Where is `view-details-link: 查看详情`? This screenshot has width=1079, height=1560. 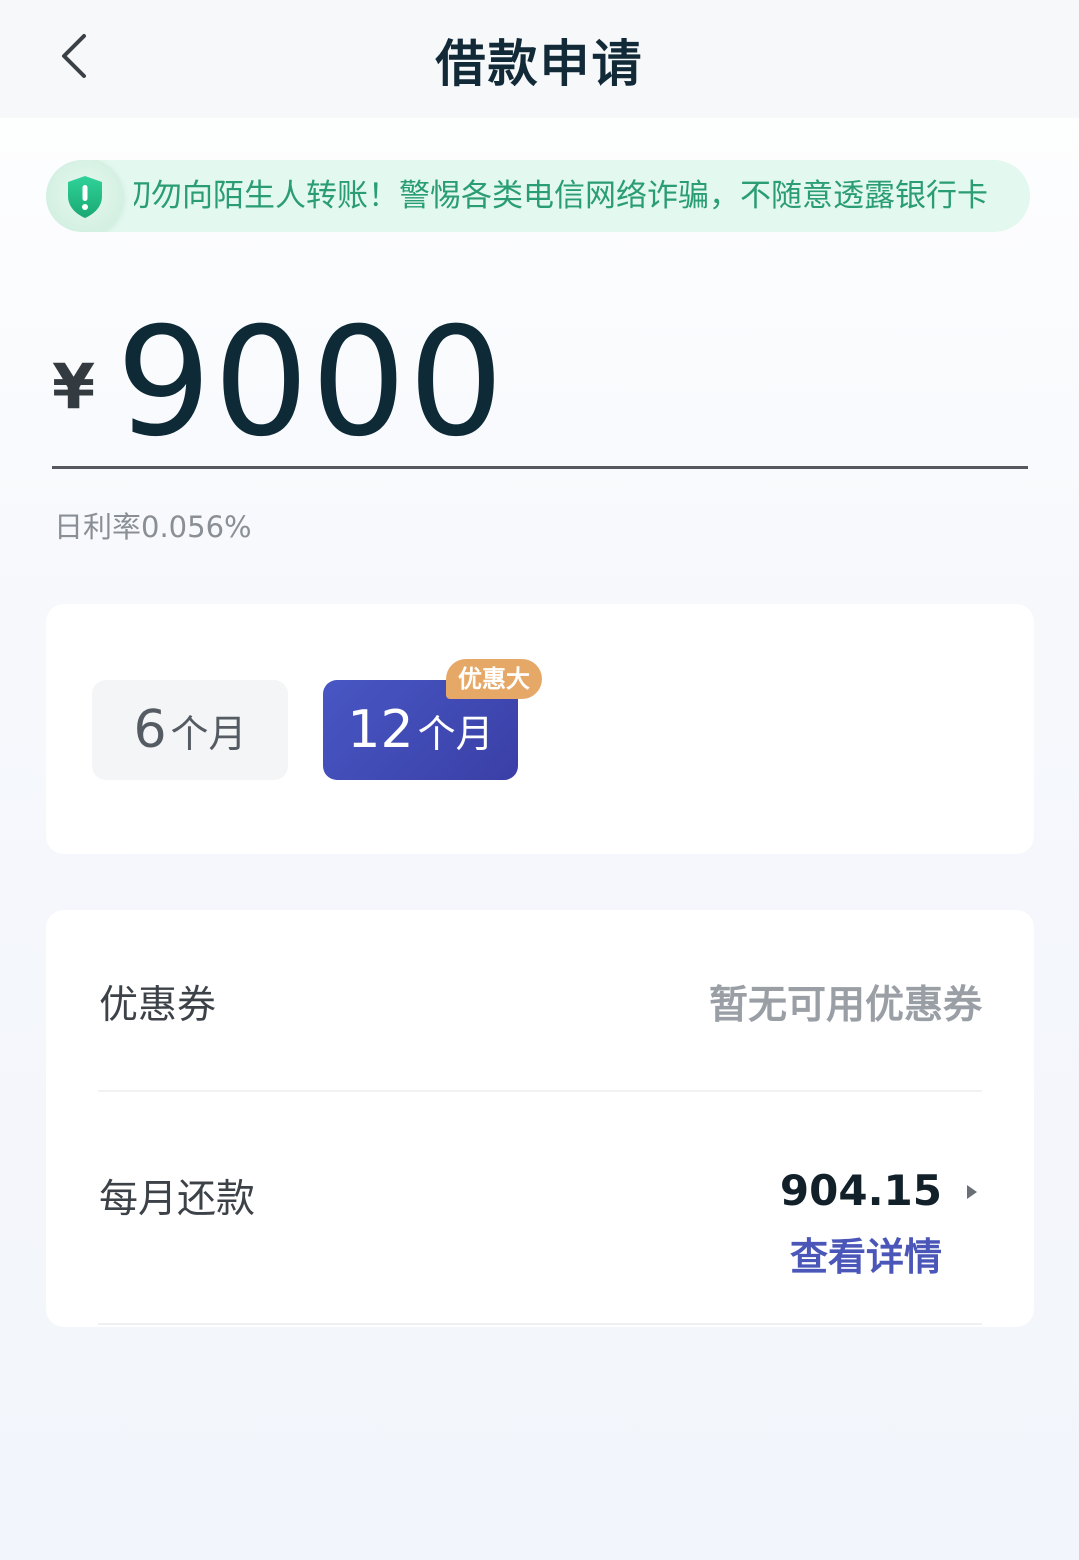 view-details-link: 查看详情 is located at coordinates (866, 1253).